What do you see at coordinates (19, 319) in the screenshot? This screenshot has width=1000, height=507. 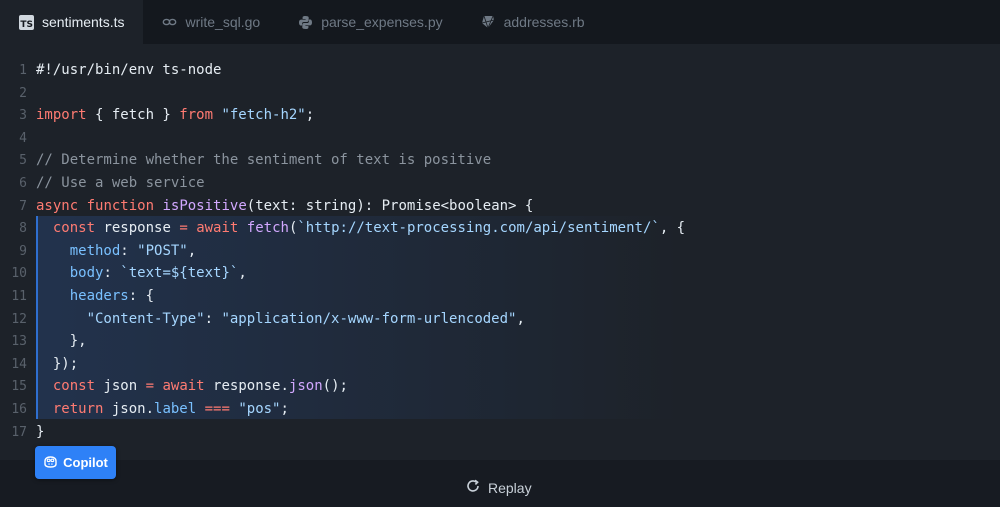 I see `line-number: 12` at bounding box center [19, 319].